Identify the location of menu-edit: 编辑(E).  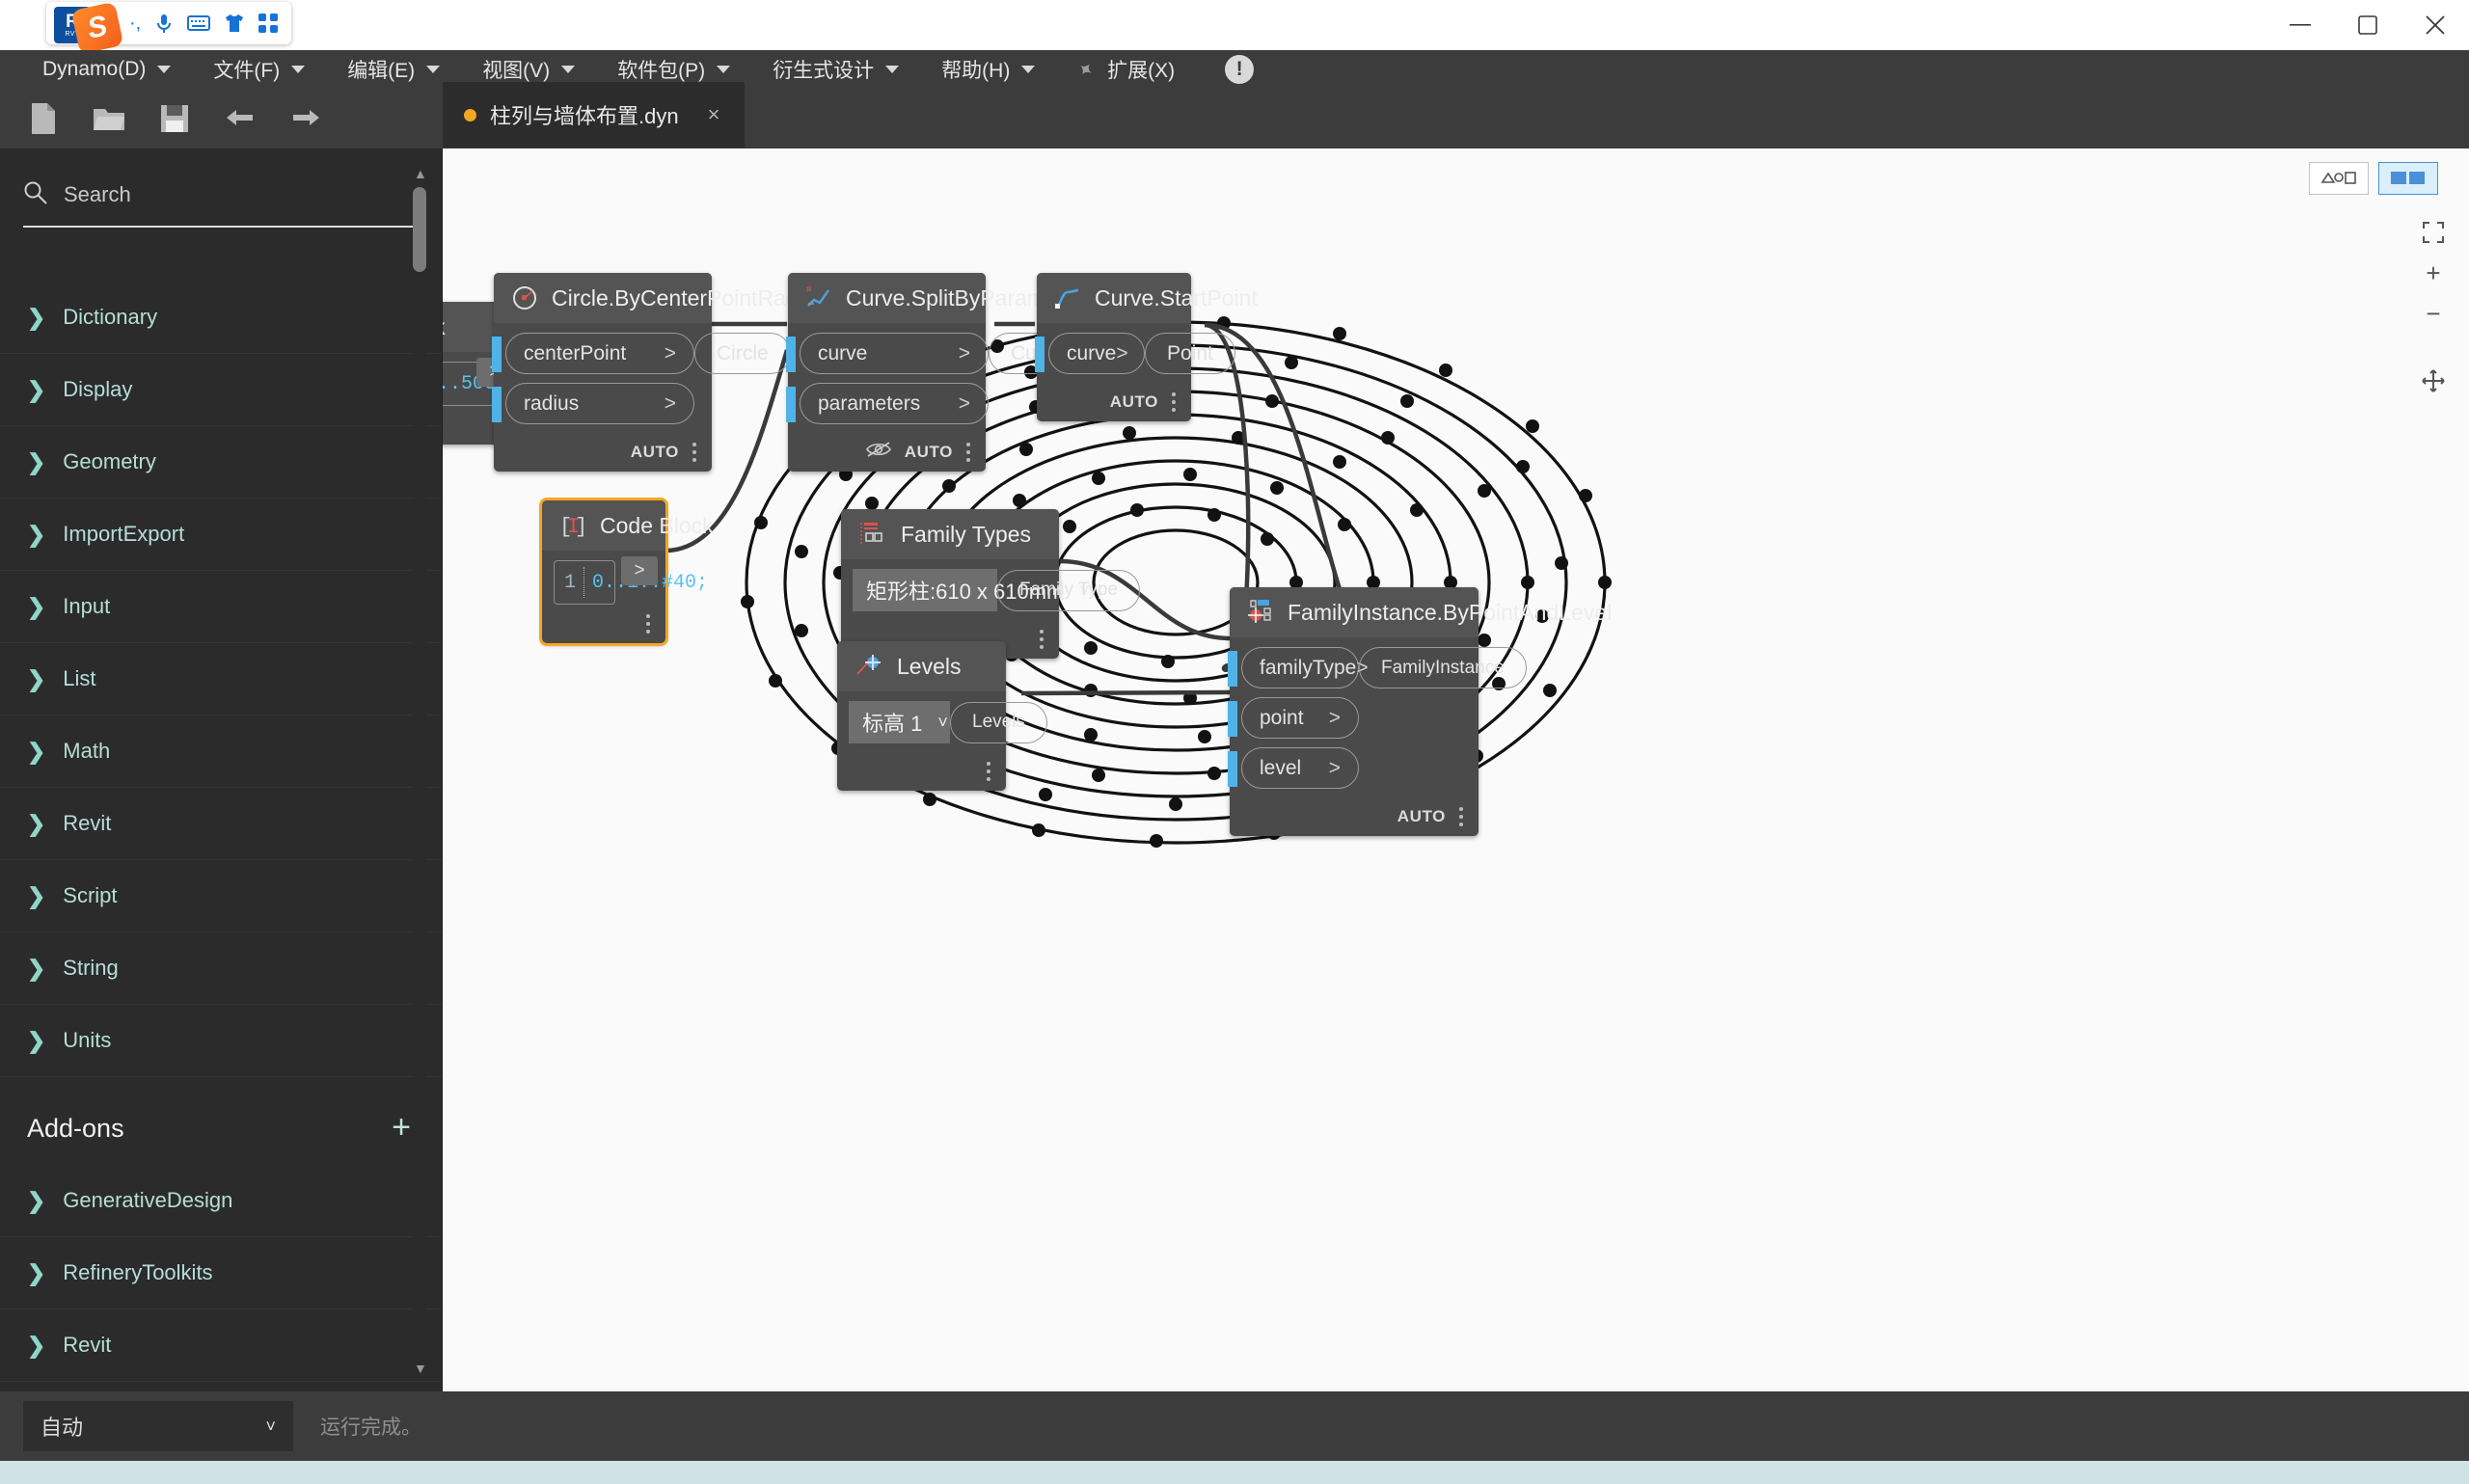
(393, 69).